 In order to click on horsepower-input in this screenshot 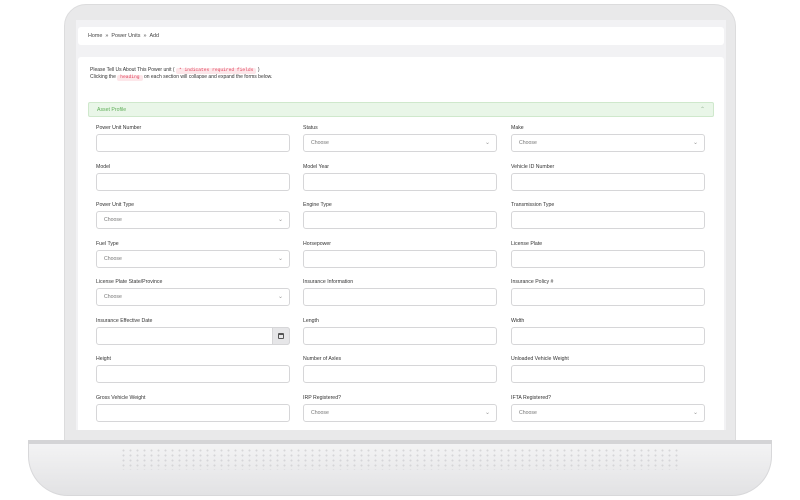, I will do `click(400, 258)`.